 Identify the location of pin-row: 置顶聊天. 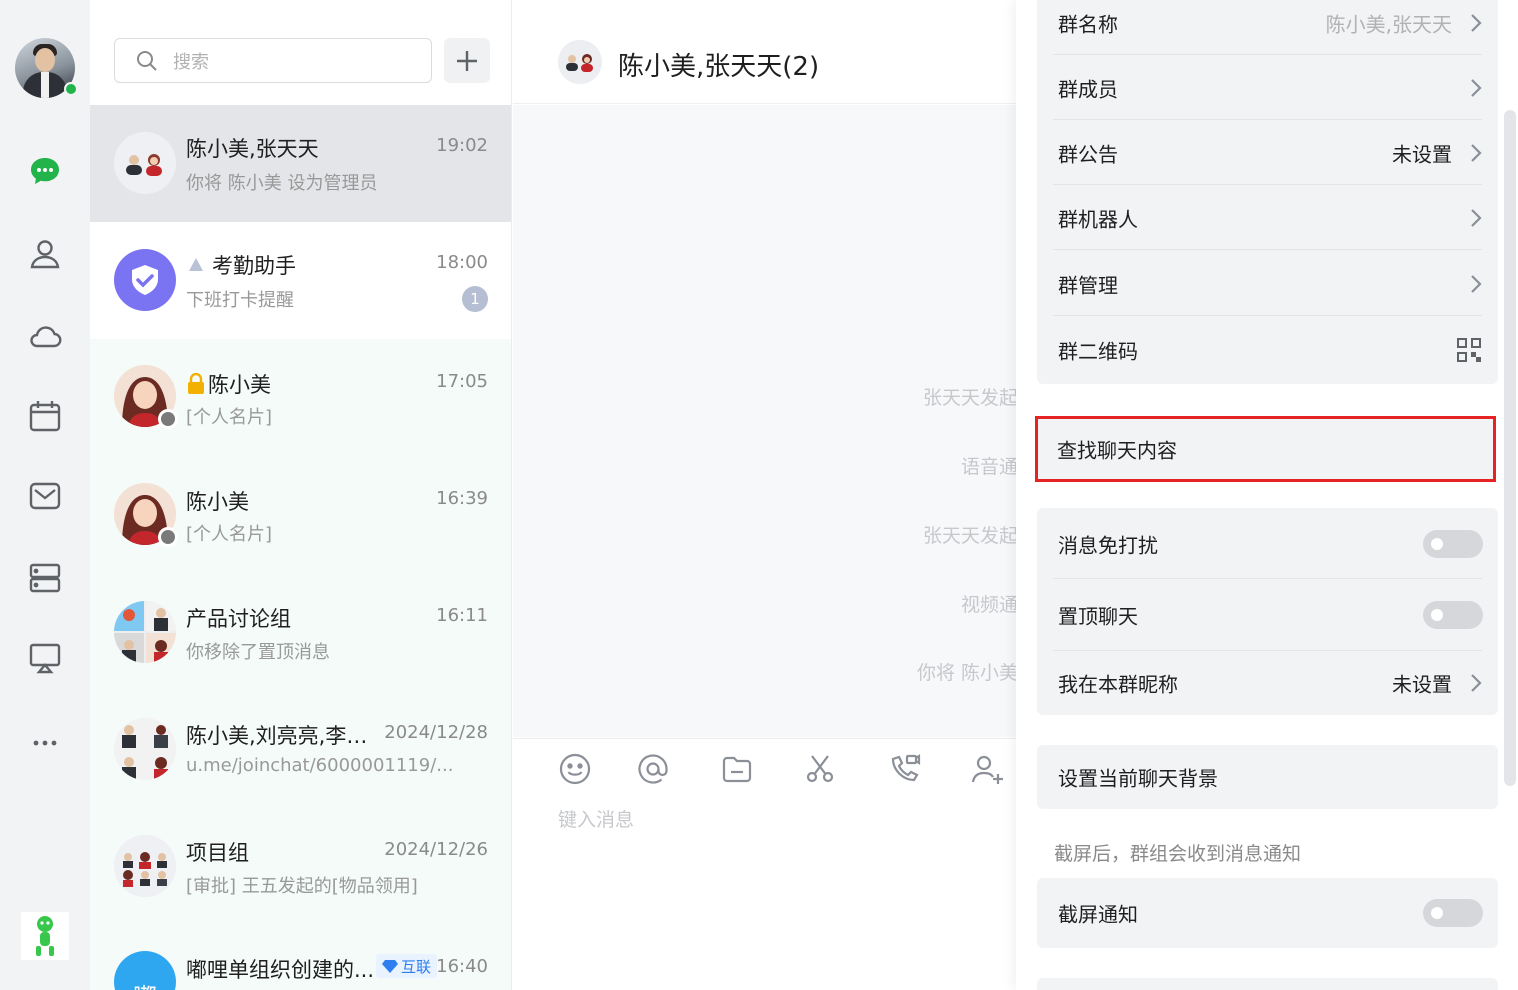
(1267, 615).